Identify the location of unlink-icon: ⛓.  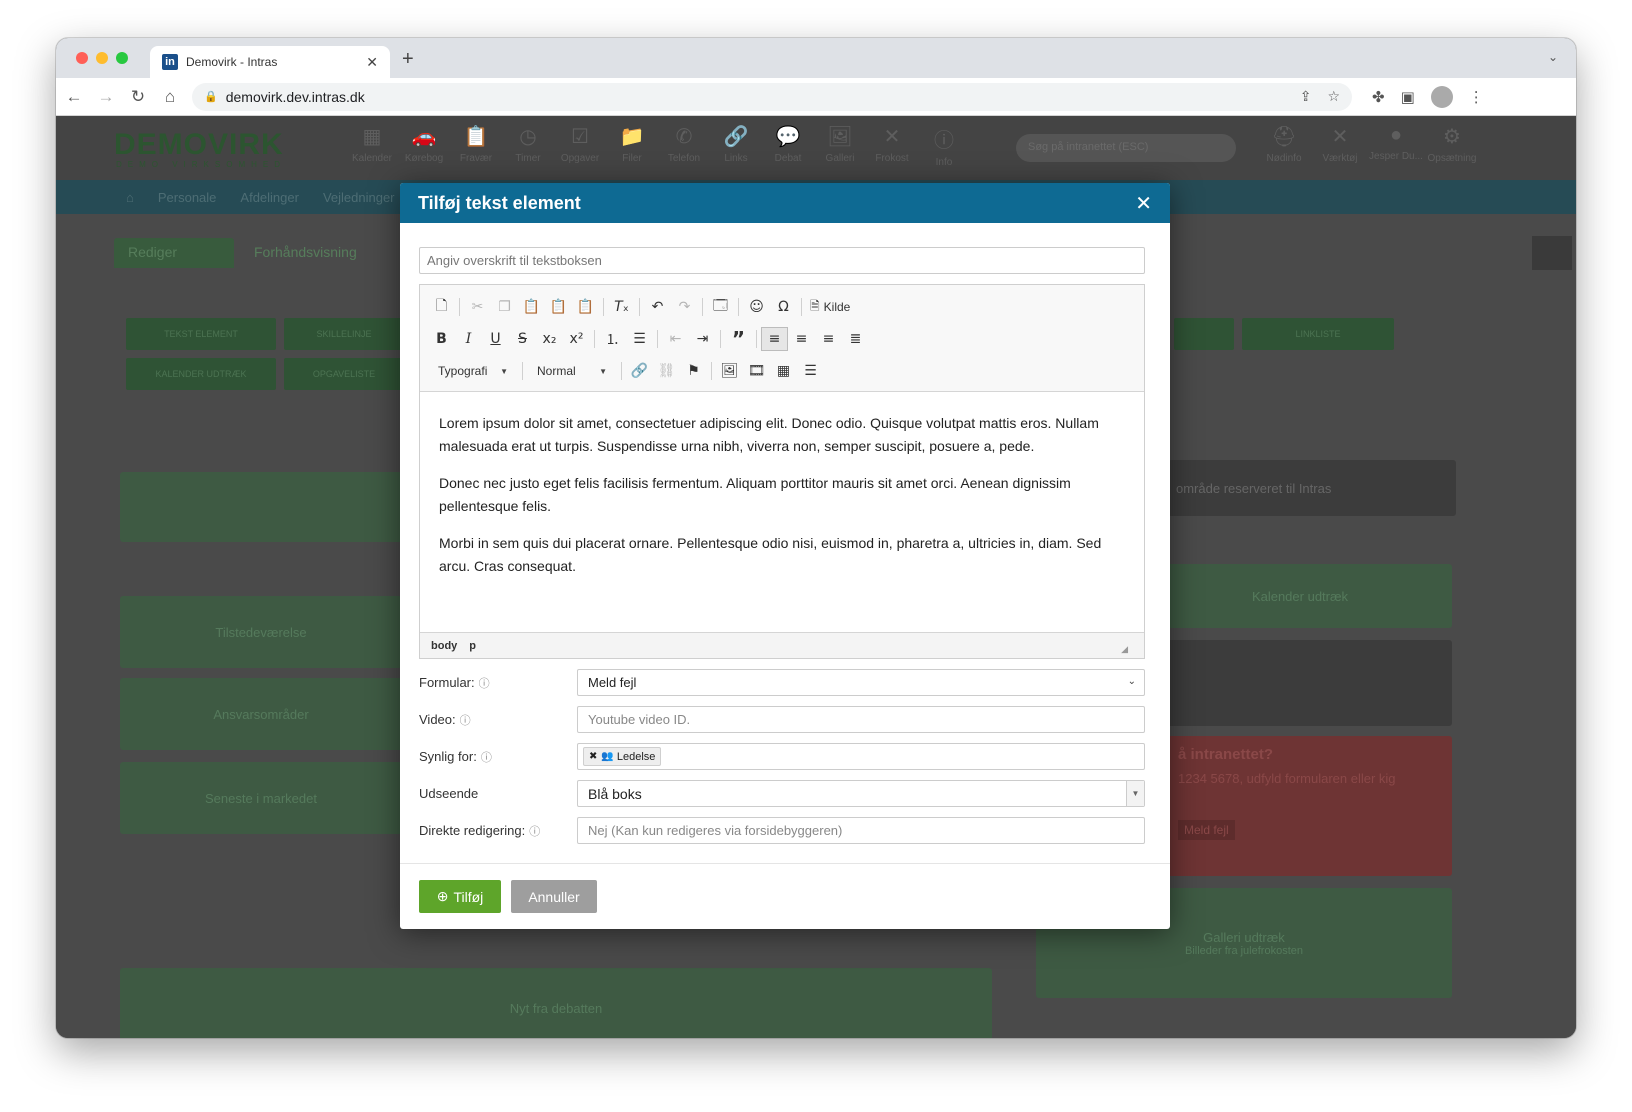
(666, 371).